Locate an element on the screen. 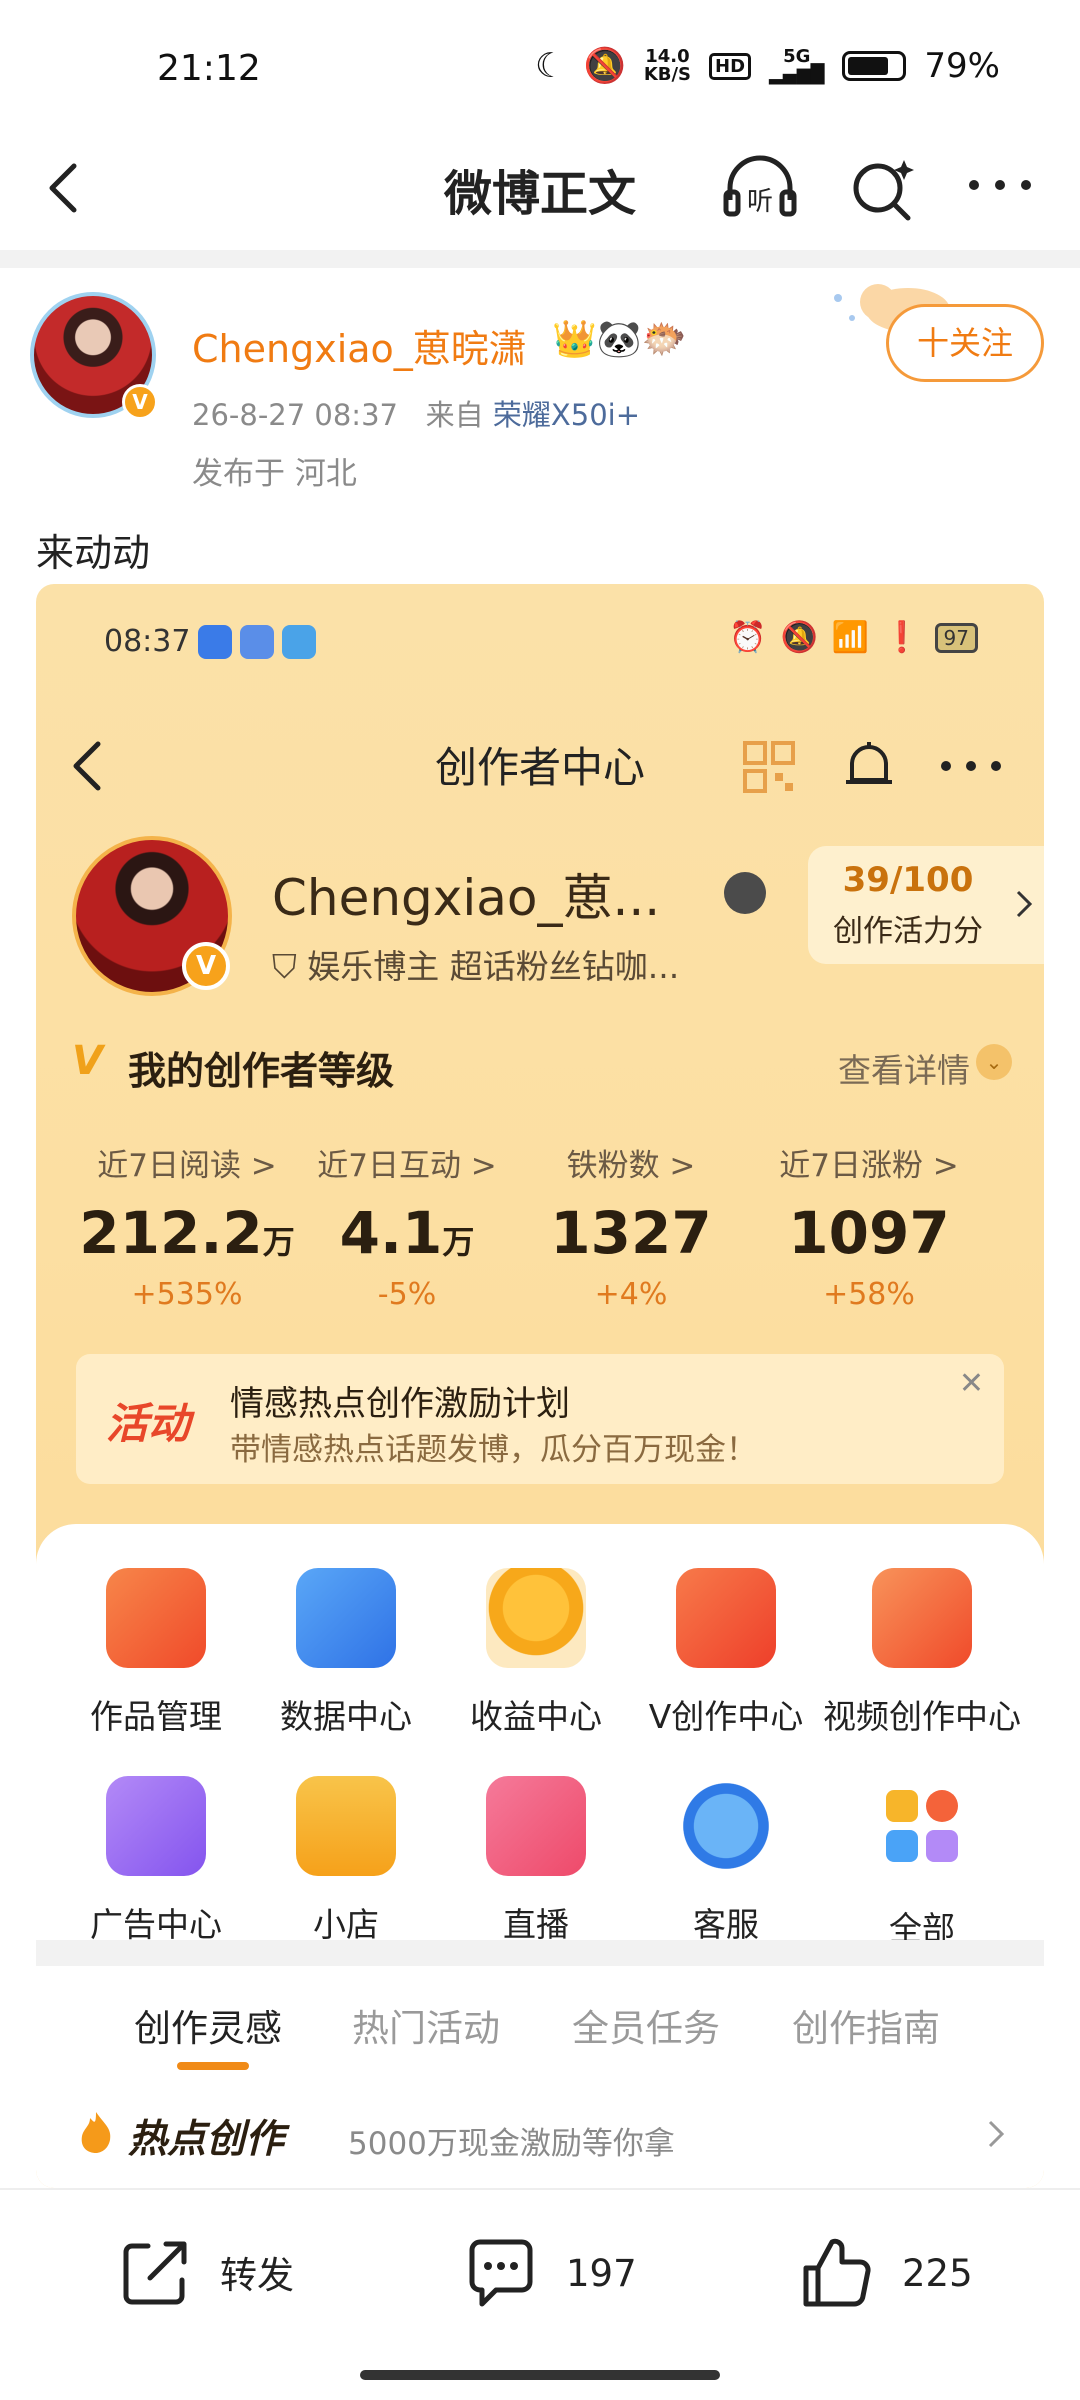 The width and height of the screenshot is (1080, 2400). stat-label: 近7日阅读 > is located at coordinates (187, 1166).